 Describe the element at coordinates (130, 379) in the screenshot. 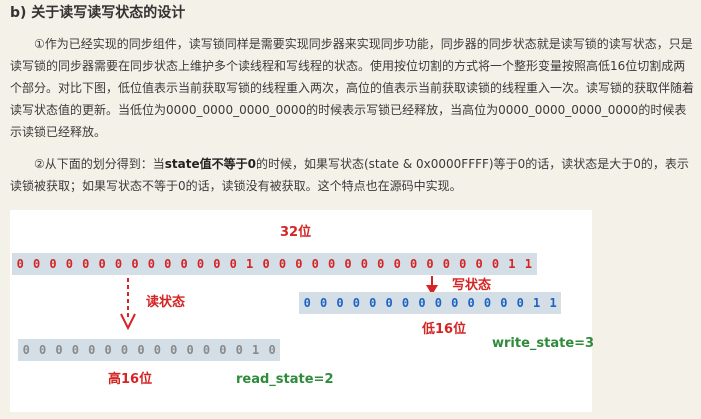

I see `label-high-16: 高16位` at that location.